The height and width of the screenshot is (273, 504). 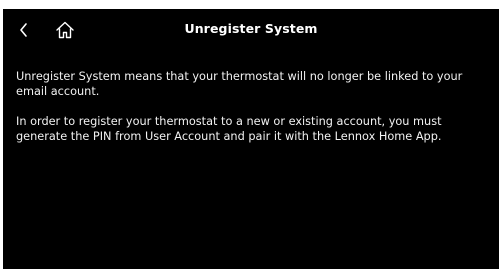 What do you see at coordinates (252, 271) in the screenshot?
I see `bottom-bezel` at bounding box center [252, 271].